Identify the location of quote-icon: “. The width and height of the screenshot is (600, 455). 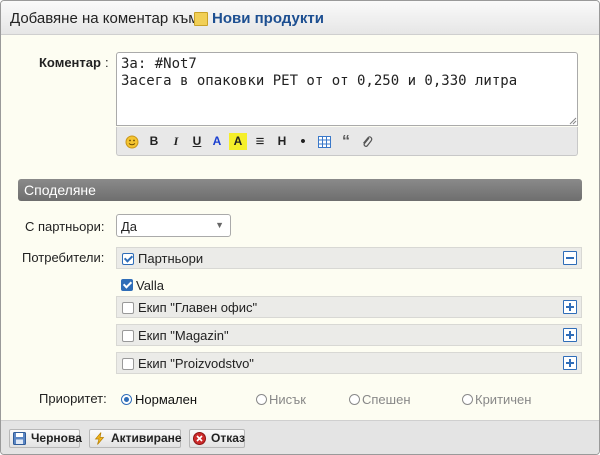
(346, 141).